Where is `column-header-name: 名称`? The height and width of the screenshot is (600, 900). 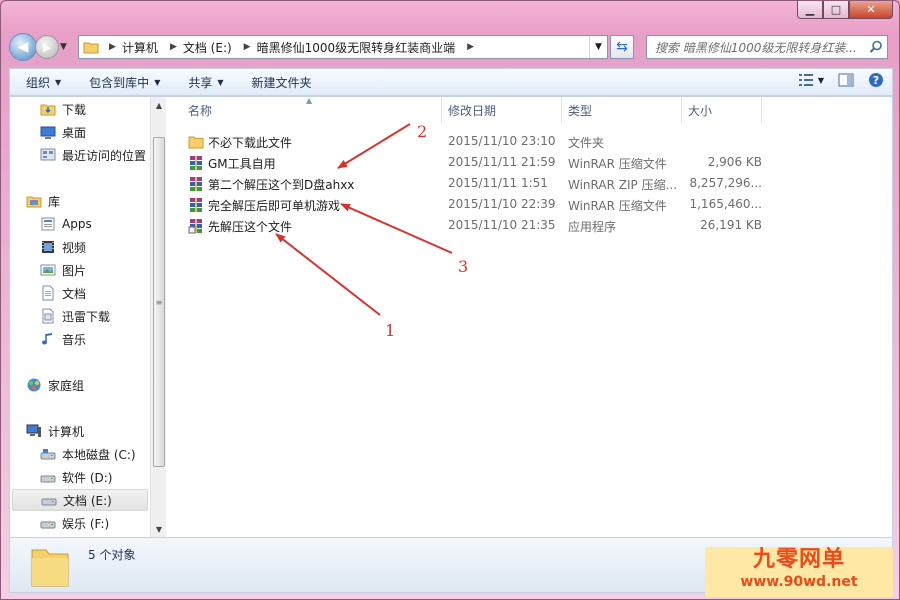
column-header-name: 名称 is located at coordinates (306, 110).